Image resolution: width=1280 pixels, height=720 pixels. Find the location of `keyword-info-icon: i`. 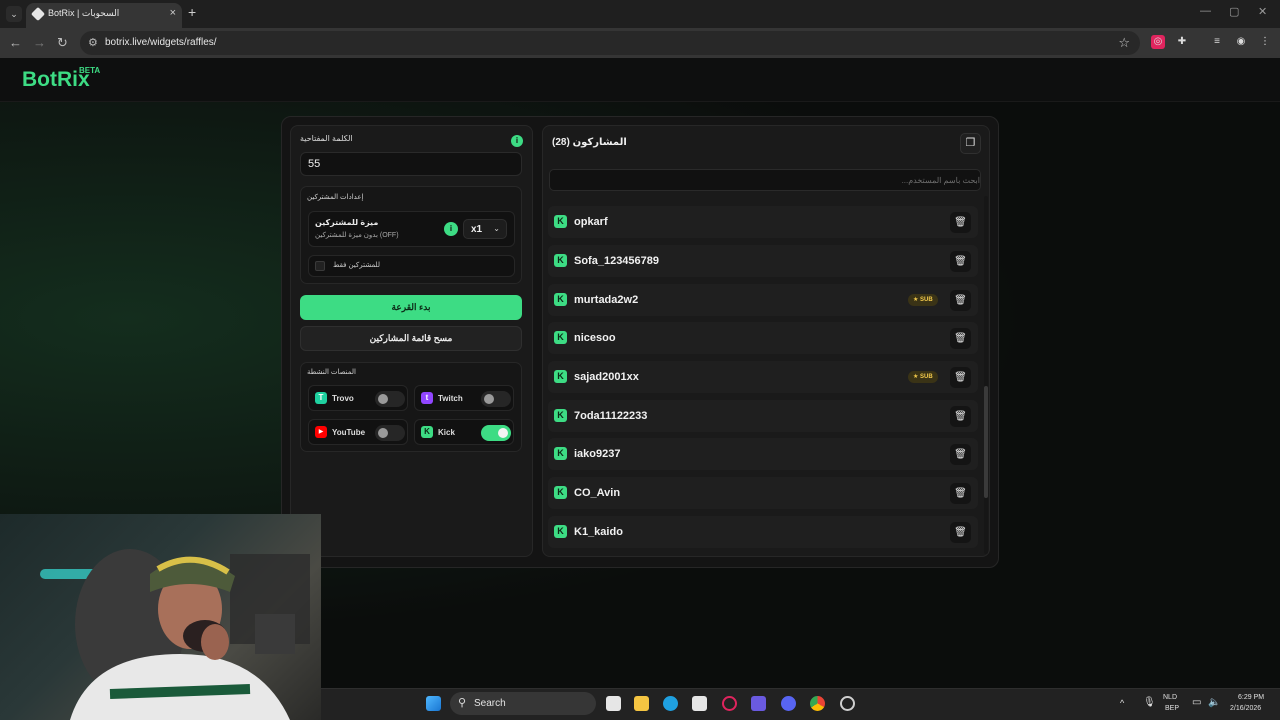

keyword-info-icon: i is located at coordinates (517, 141).